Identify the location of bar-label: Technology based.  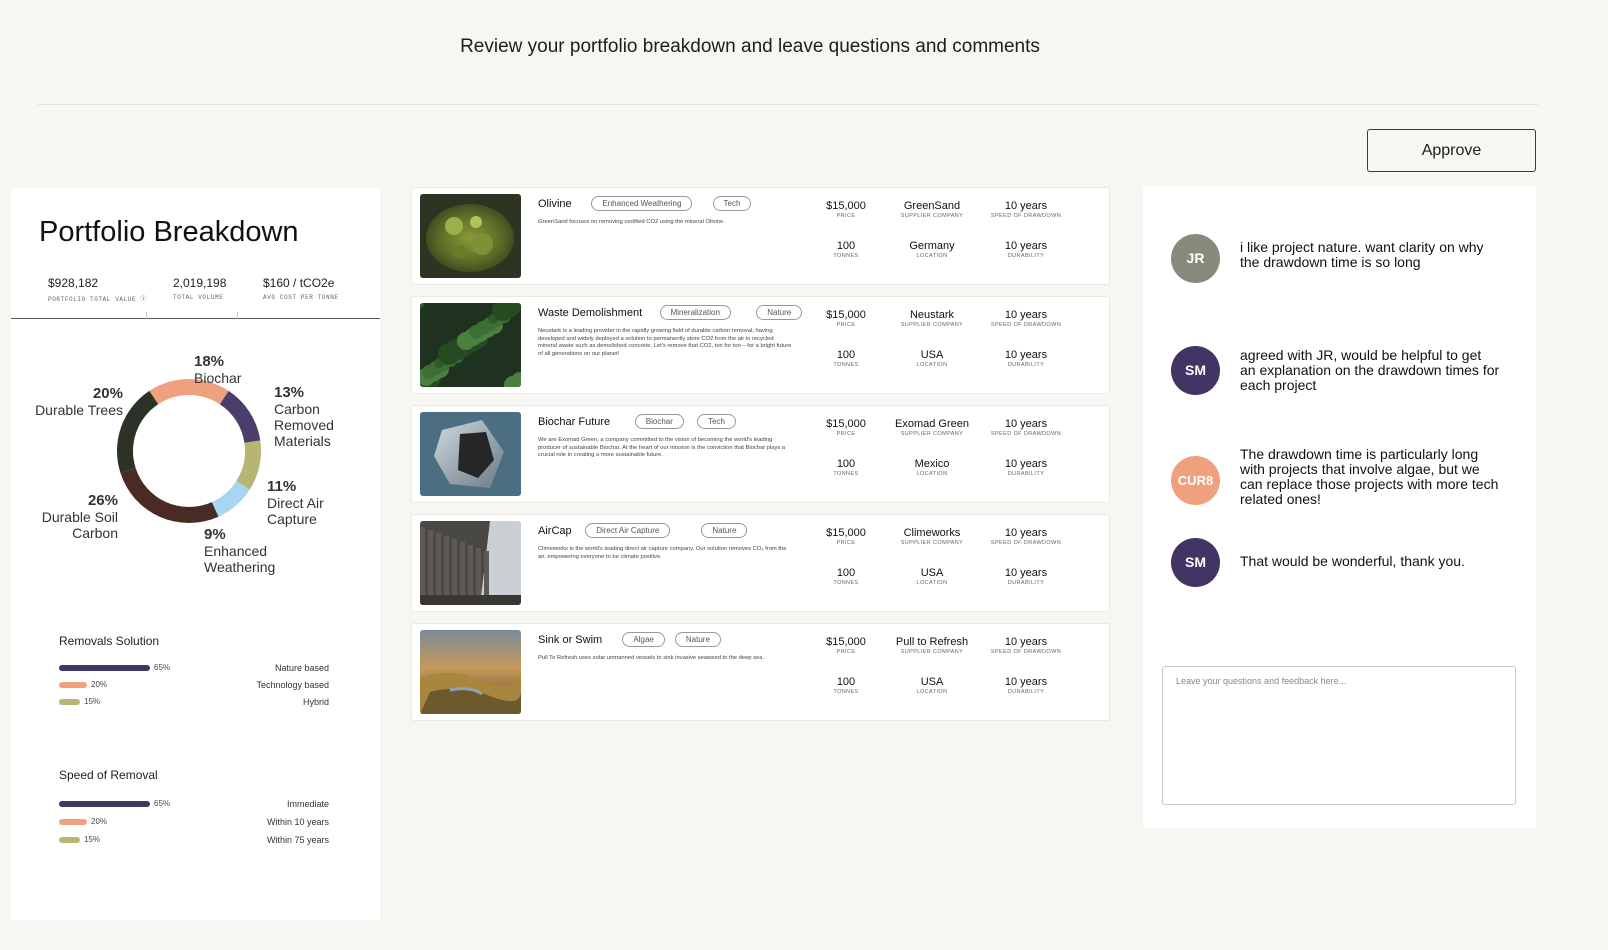
(292, 685).